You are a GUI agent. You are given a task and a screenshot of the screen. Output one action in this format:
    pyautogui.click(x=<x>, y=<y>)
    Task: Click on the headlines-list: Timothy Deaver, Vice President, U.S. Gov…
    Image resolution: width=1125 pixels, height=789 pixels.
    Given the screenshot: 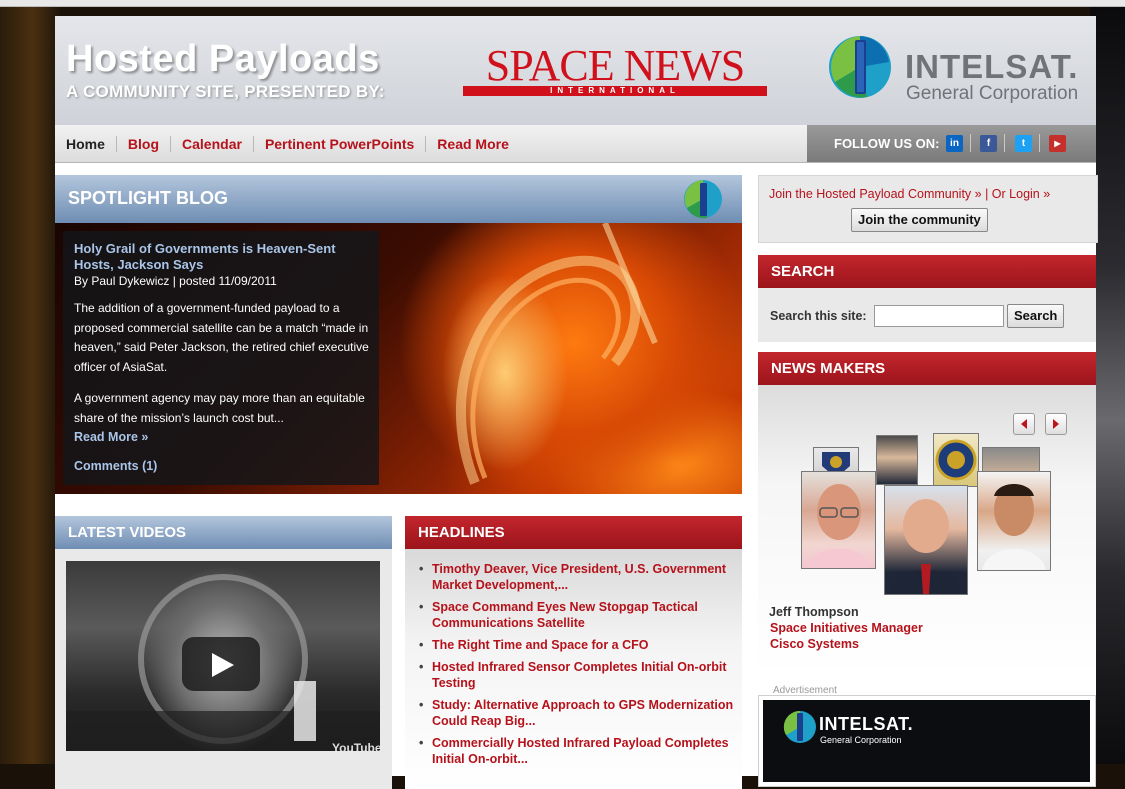 What is the action you would take?
    pyautogui.click(x=576, y=667)
    